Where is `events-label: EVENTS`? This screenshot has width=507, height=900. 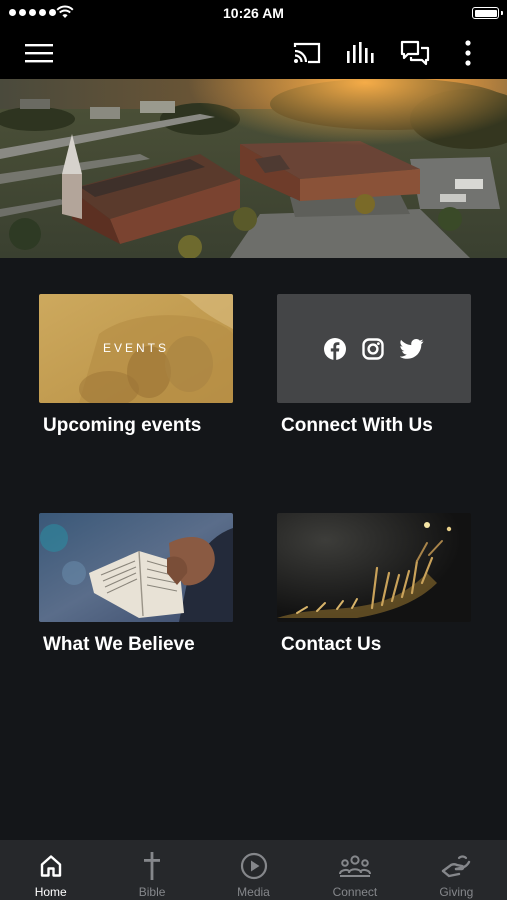 events-label: EVENTS is located at coordinates (135, 348).